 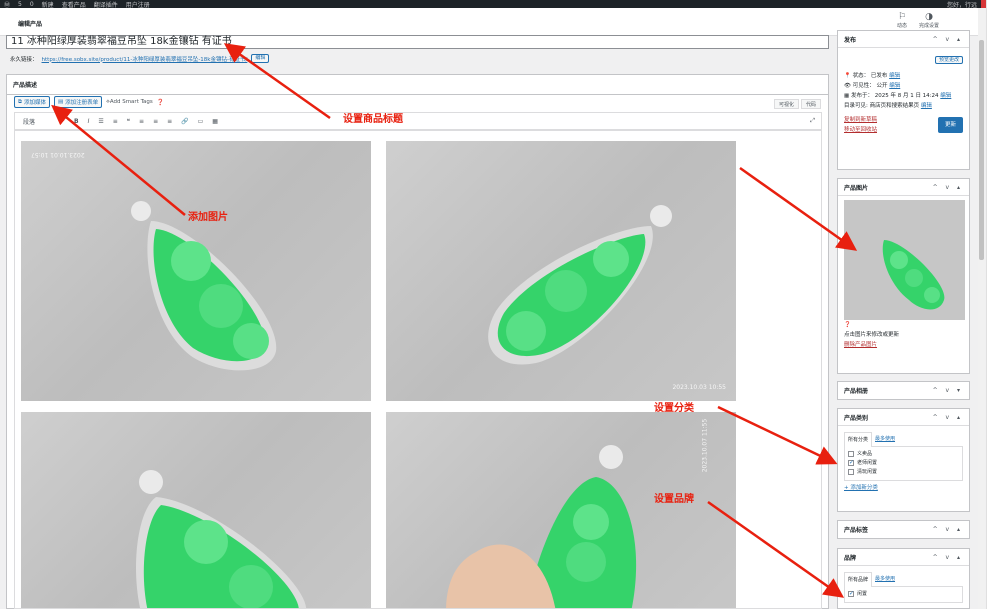 What do you see at coordinates (74, 4) in the screenshot?
I see `adminbar-item-view-product: 查看产品` at bounding box center [74, 4].